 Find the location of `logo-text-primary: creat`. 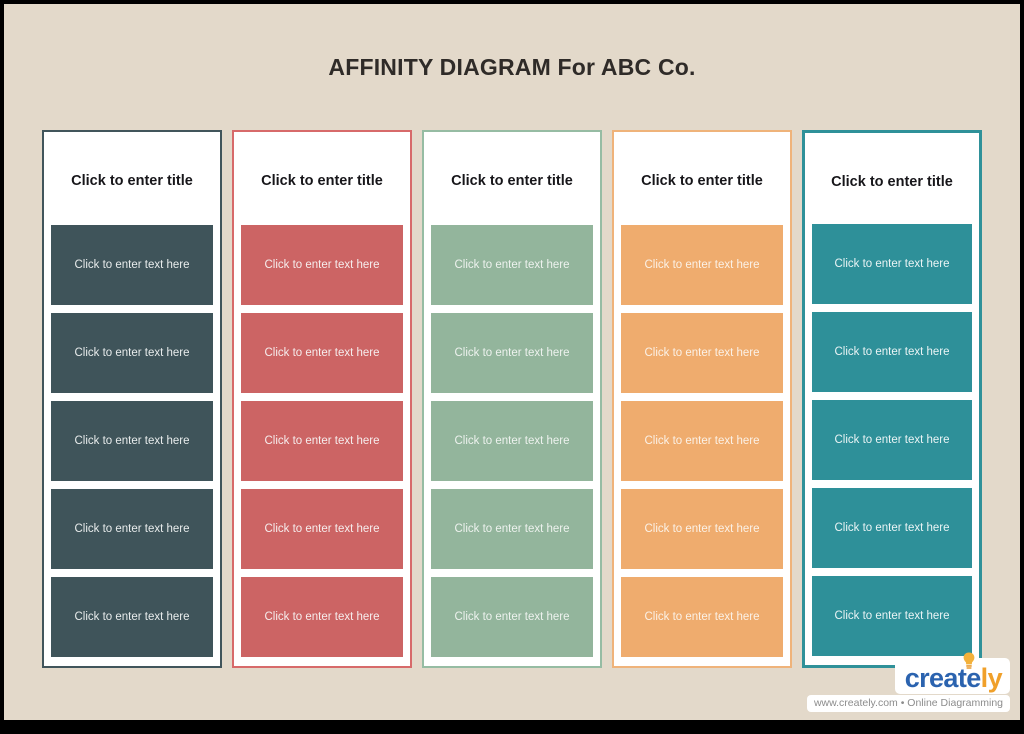

logo-text-primary: creat is located at coordinates (935, 678).